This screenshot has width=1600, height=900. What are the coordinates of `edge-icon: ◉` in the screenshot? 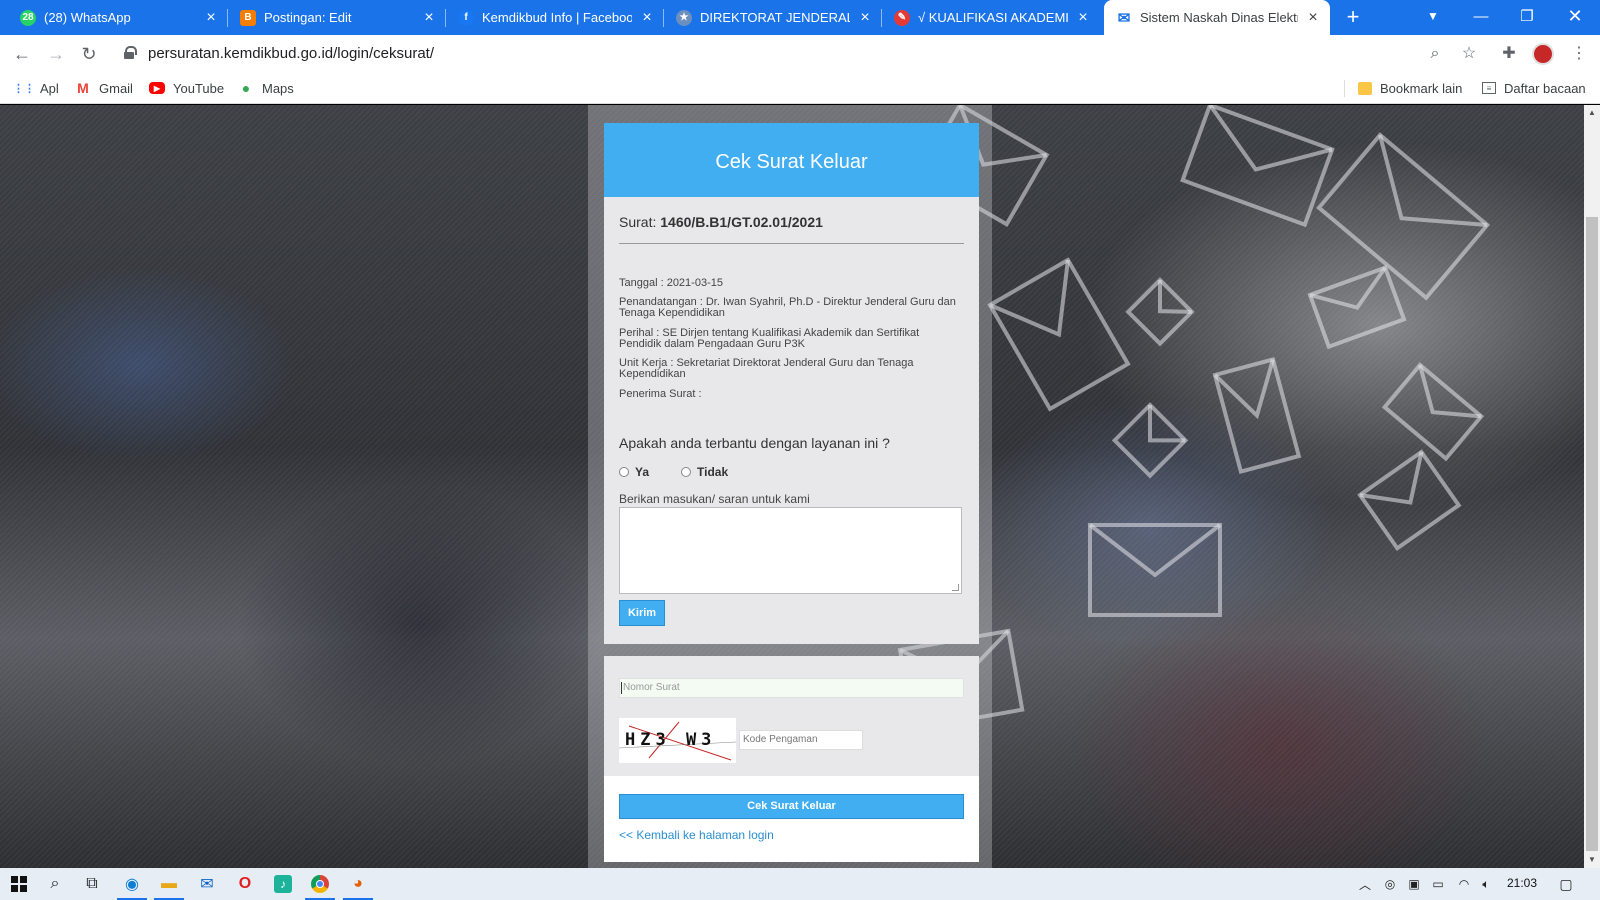 It's located at (132, 884).